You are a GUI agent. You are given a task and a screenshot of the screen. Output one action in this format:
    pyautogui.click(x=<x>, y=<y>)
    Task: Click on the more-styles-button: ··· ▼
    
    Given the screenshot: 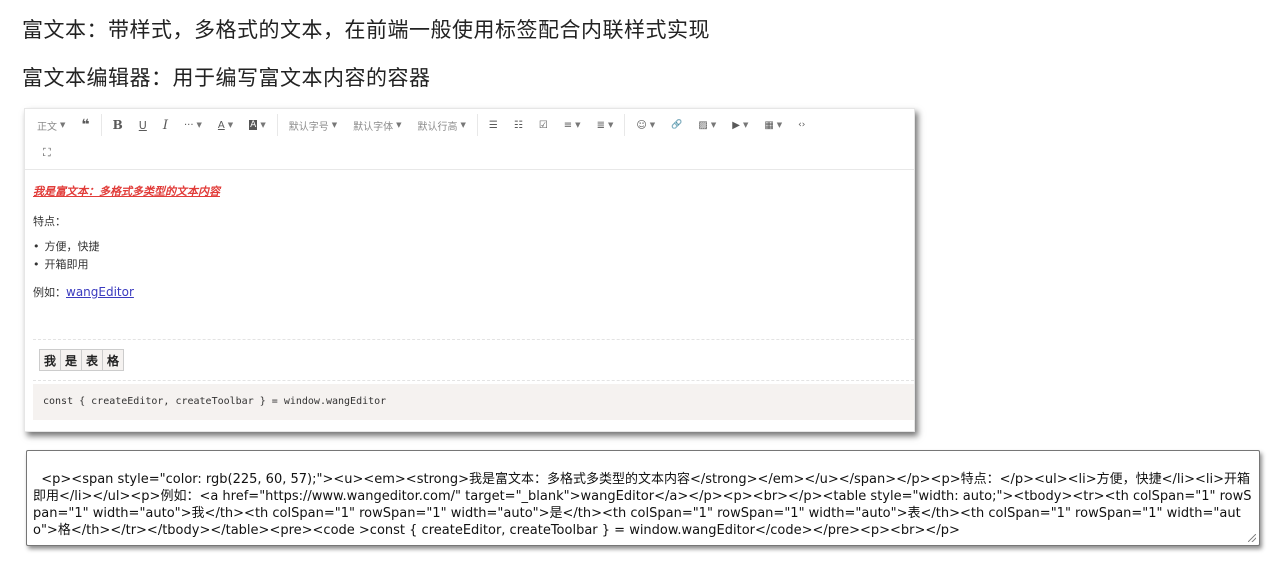 What is the action you would take?
    pyautogui.click(x=193, y=125)
    